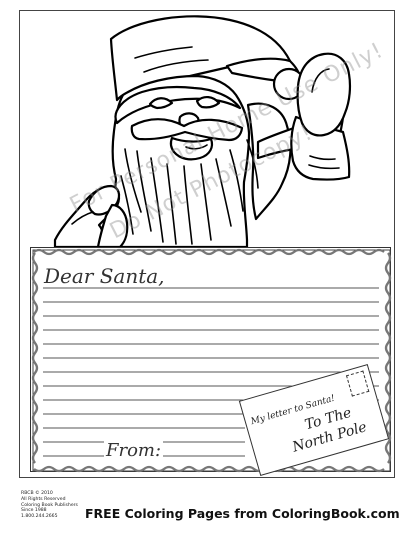  I want to click on from-label: From:, so click(134, 450).